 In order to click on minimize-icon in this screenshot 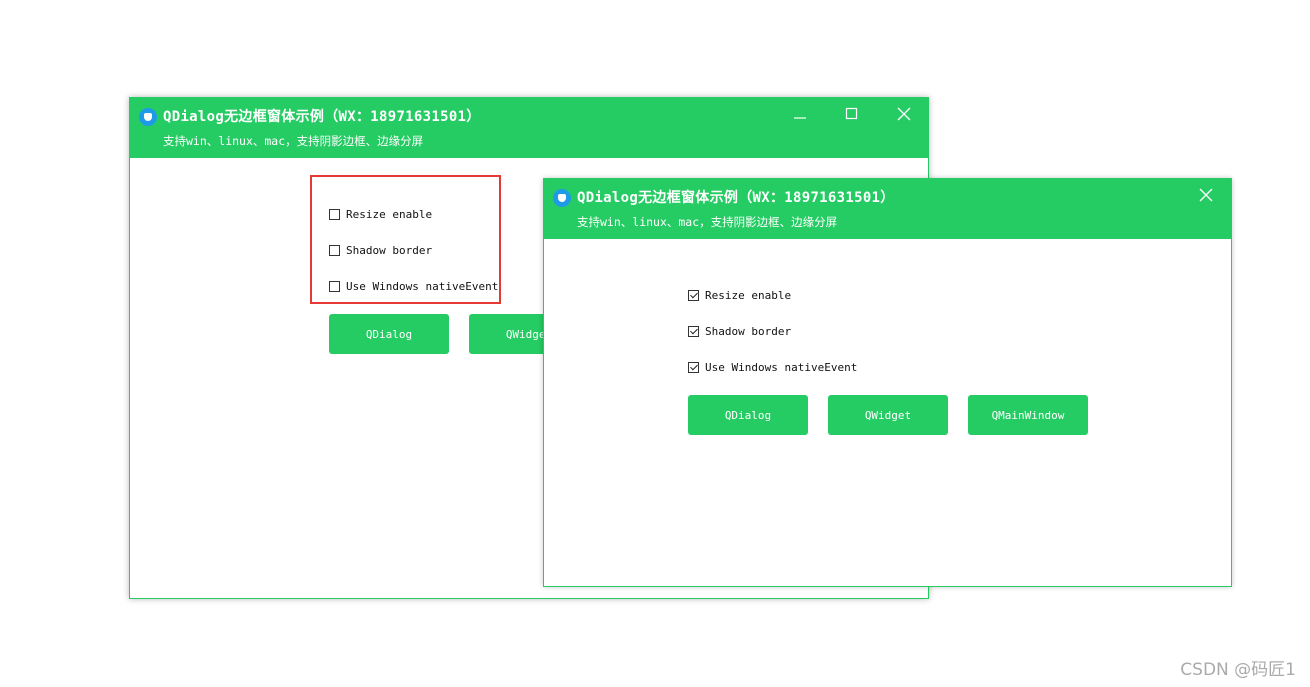, I will do `click(800, 114)`.